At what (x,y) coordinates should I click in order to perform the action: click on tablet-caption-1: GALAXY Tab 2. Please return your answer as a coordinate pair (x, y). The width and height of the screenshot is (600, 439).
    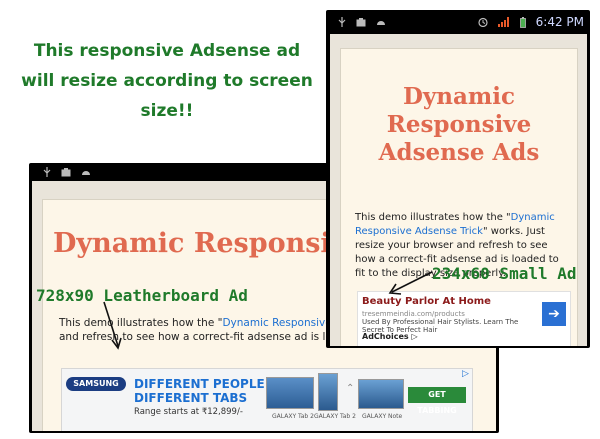
    Looking at the image, I should click on (293, 416).